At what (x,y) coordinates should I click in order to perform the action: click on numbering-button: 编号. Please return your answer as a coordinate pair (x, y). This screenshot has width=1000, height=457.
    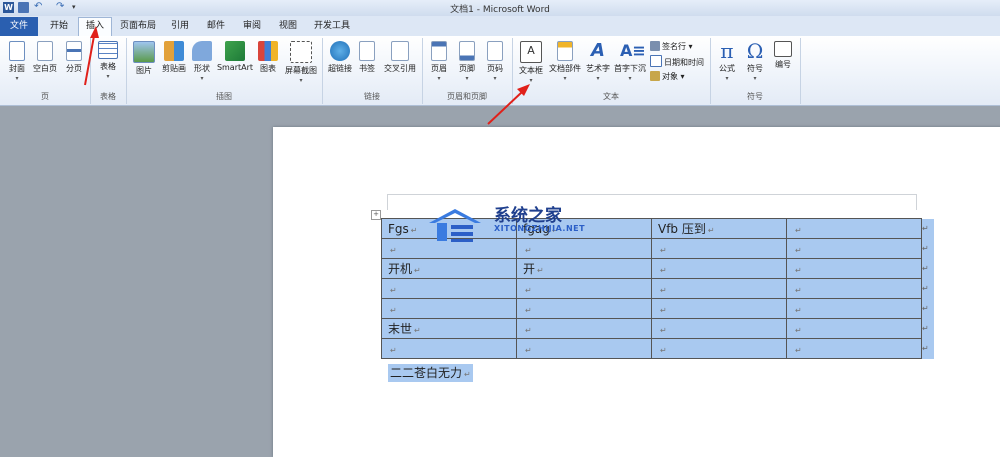
    Looking at the image, I should click on (783, 55).